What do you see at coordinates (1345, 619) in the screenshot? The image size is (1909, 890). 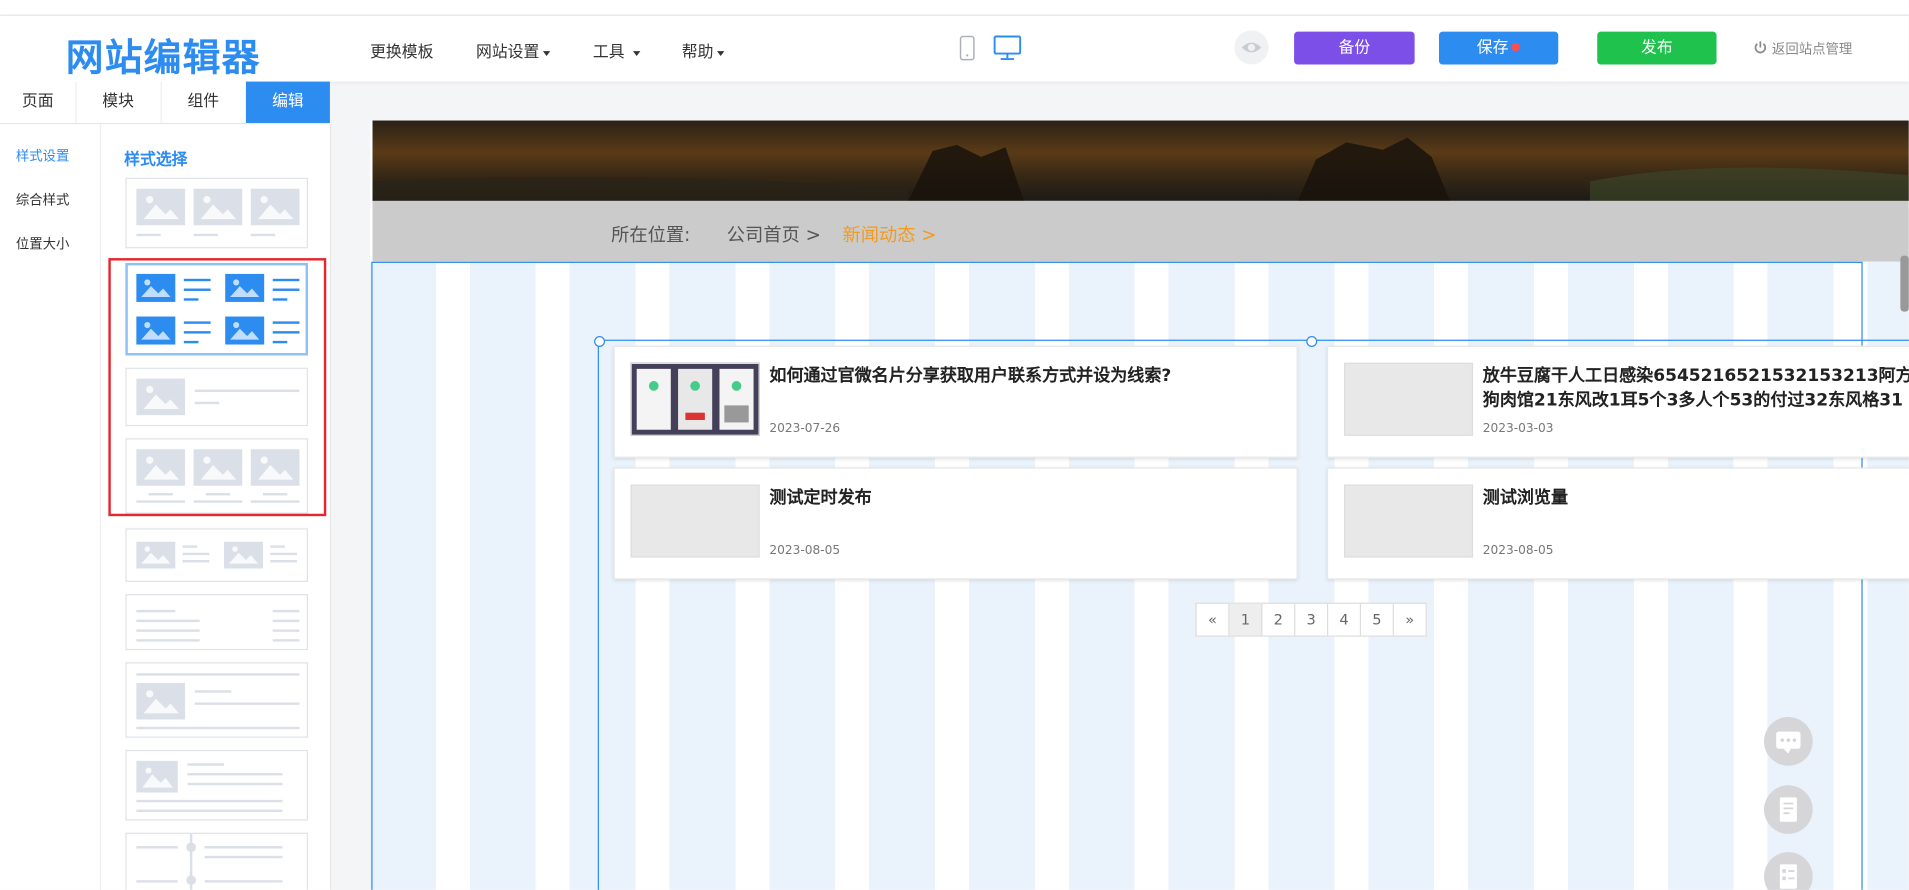 I see `pagination-page: 4` at bounding box center [1345, 619].